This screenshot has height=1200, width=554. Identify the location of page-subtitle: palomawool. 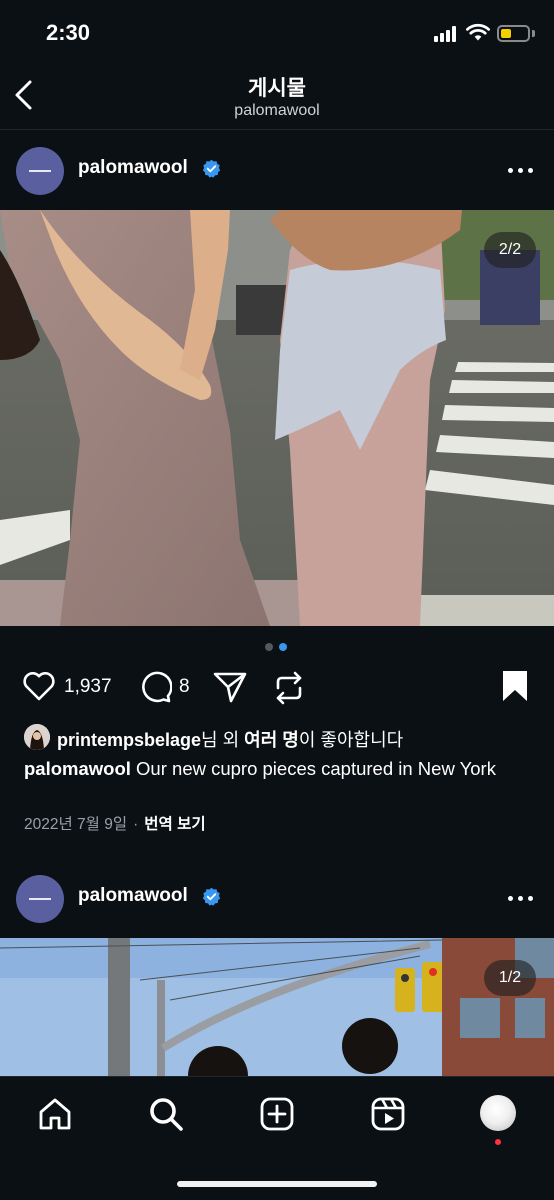
(277, 110).